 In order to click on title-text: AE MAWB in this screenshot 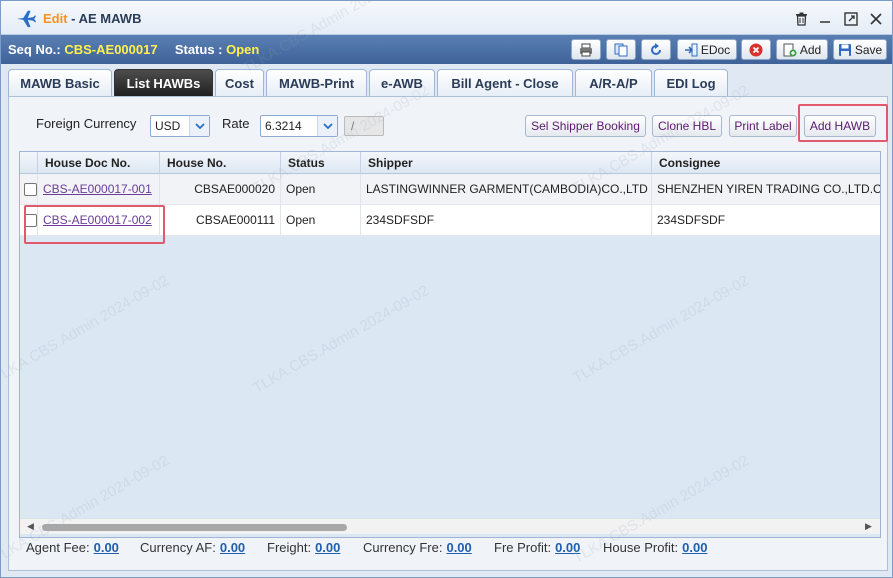, I will do `click(110, 18)`.